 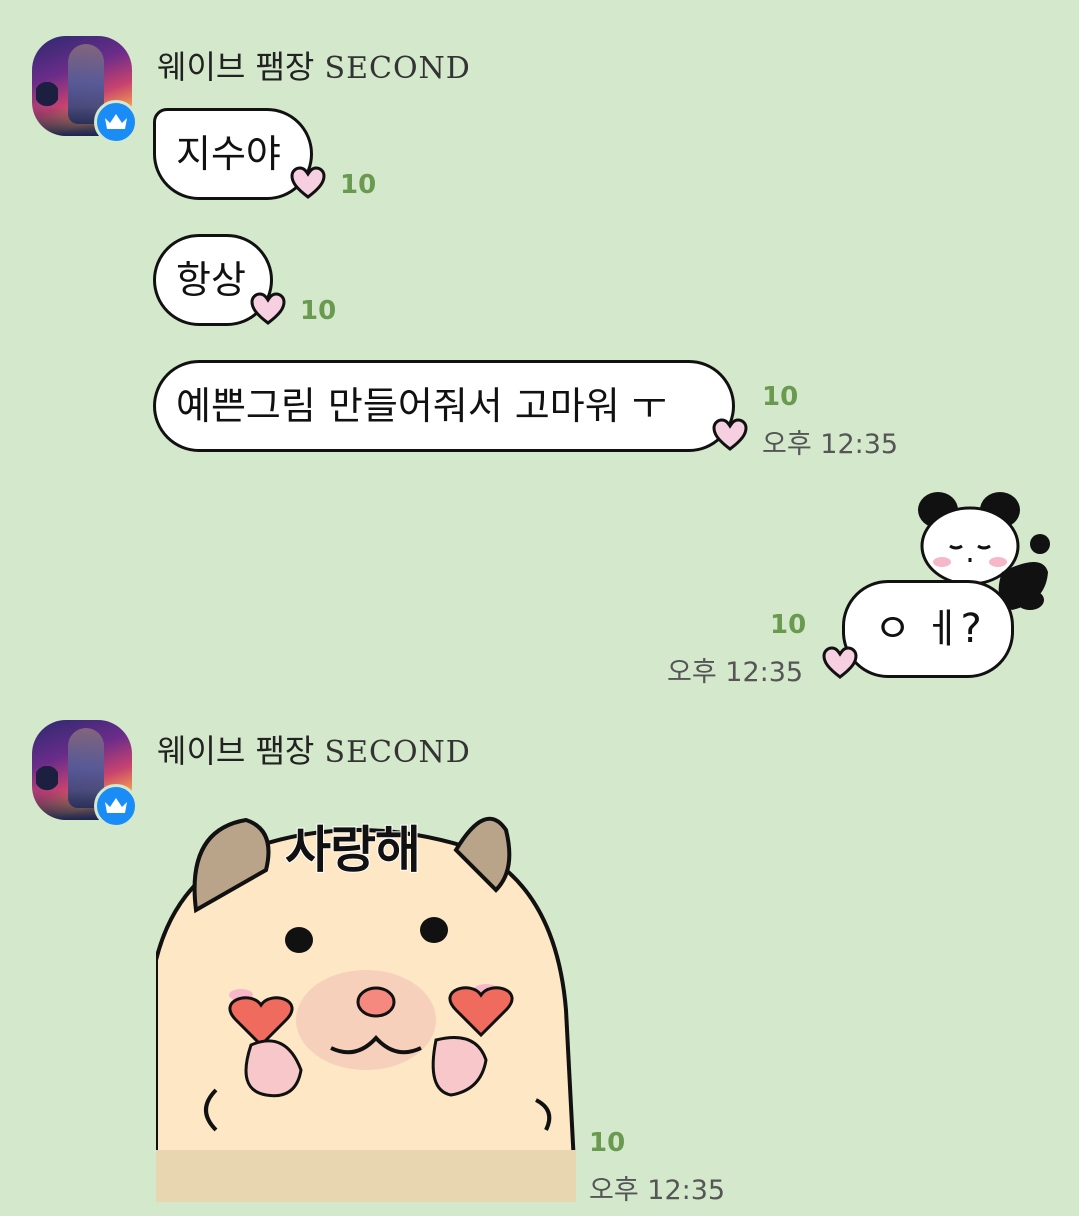 What do you see at coordinates (353, 850) in the screenshot?
I see `sticker-text: 사랑해` at bounding box center [353, 850].